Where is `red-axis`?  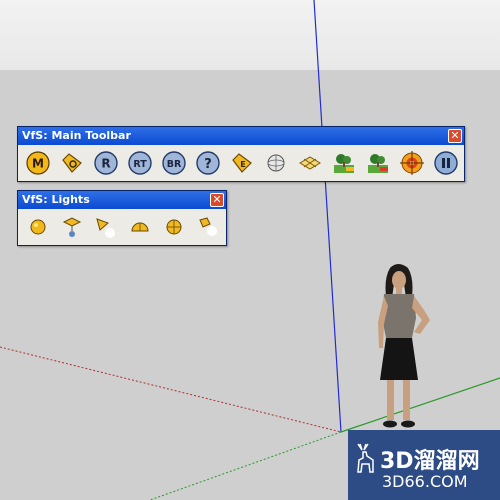
red-axis is located at coordinates (171, 389).